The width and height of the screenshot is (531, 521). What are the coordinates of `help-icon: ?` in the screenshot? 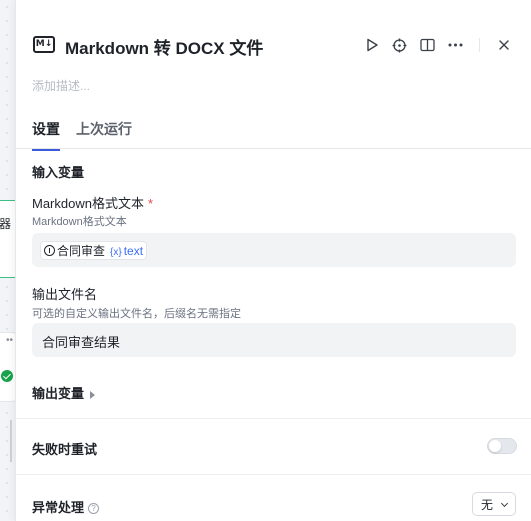 It's located at (94, 509).